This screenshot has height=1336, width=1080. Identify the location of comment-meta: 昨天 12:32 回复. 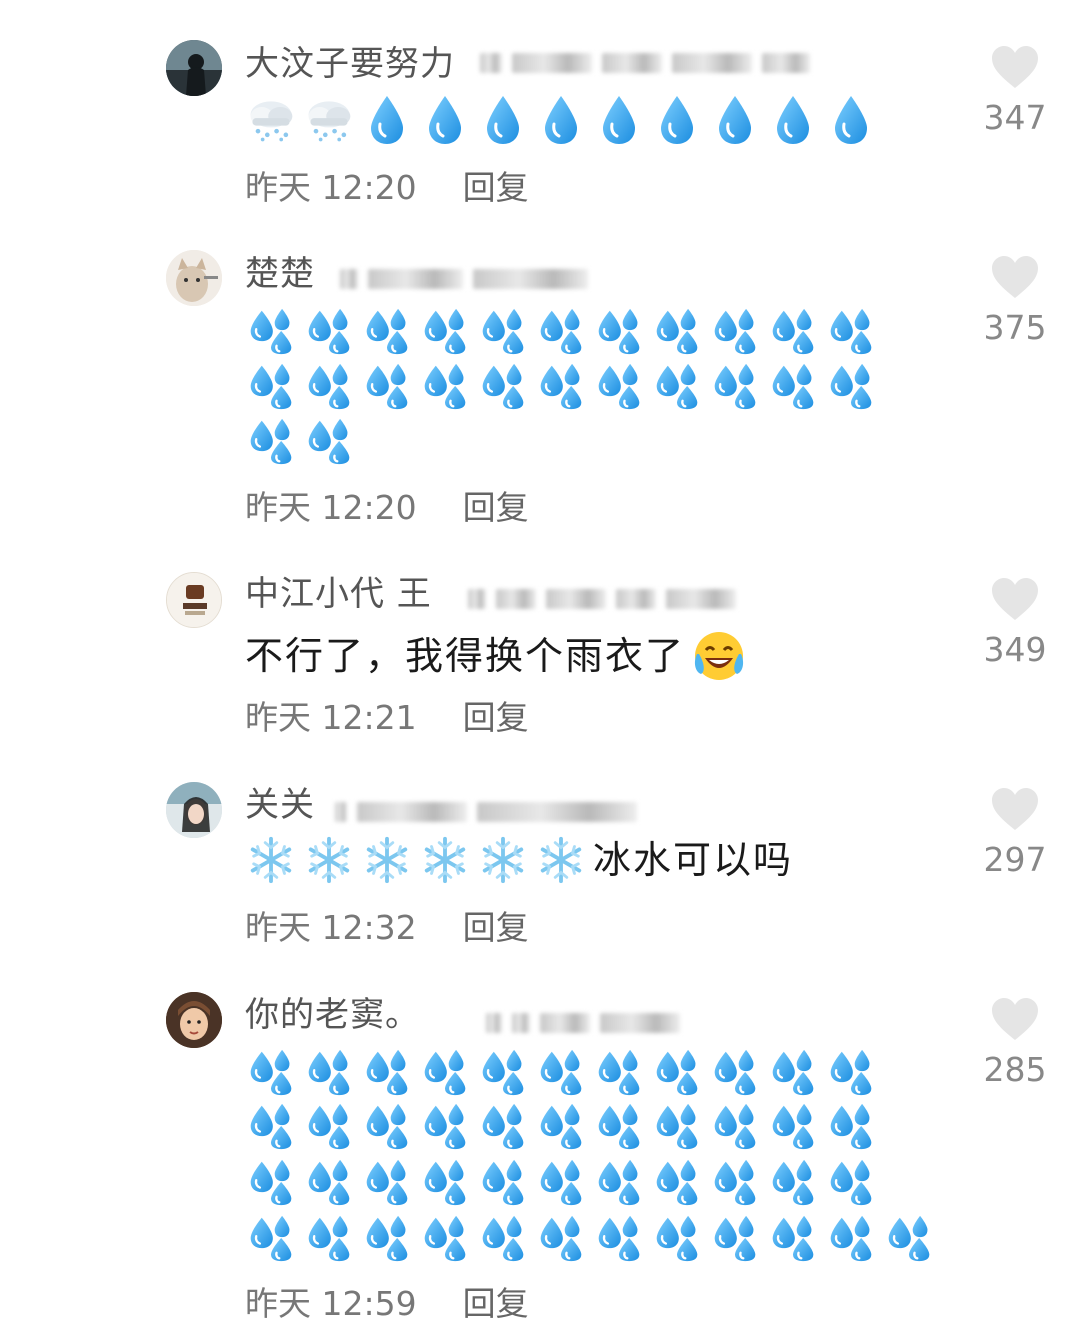
(387, 928).